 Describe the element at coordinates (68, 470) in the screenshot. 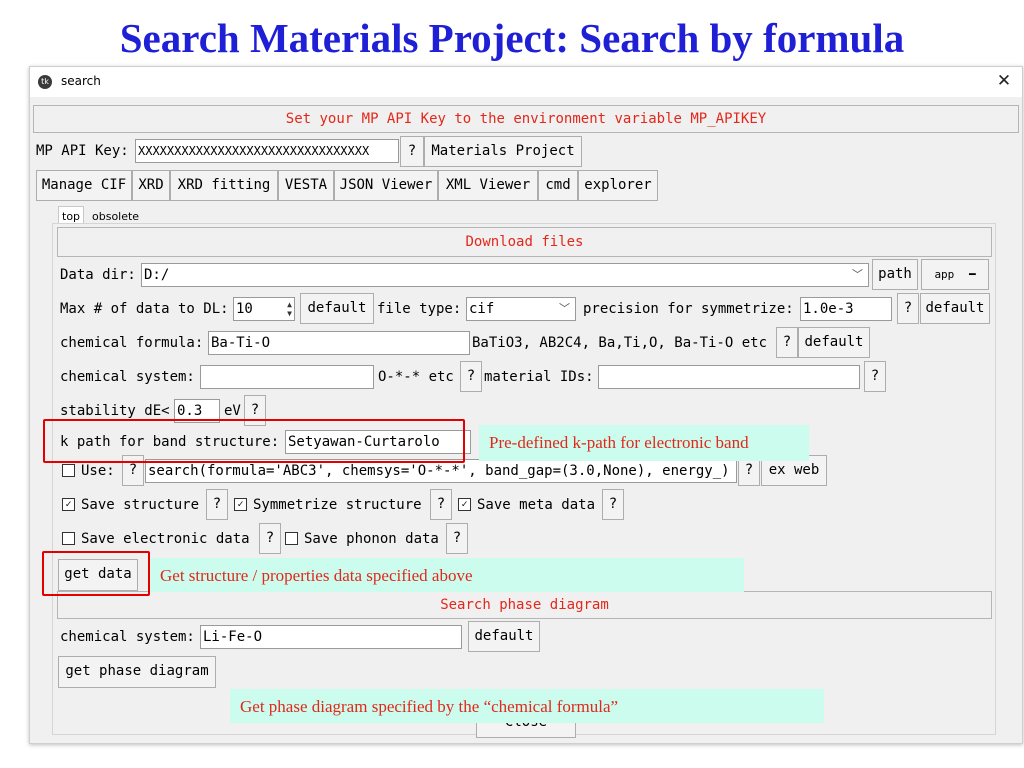

I see `use-query-checkbox-box` at that location.